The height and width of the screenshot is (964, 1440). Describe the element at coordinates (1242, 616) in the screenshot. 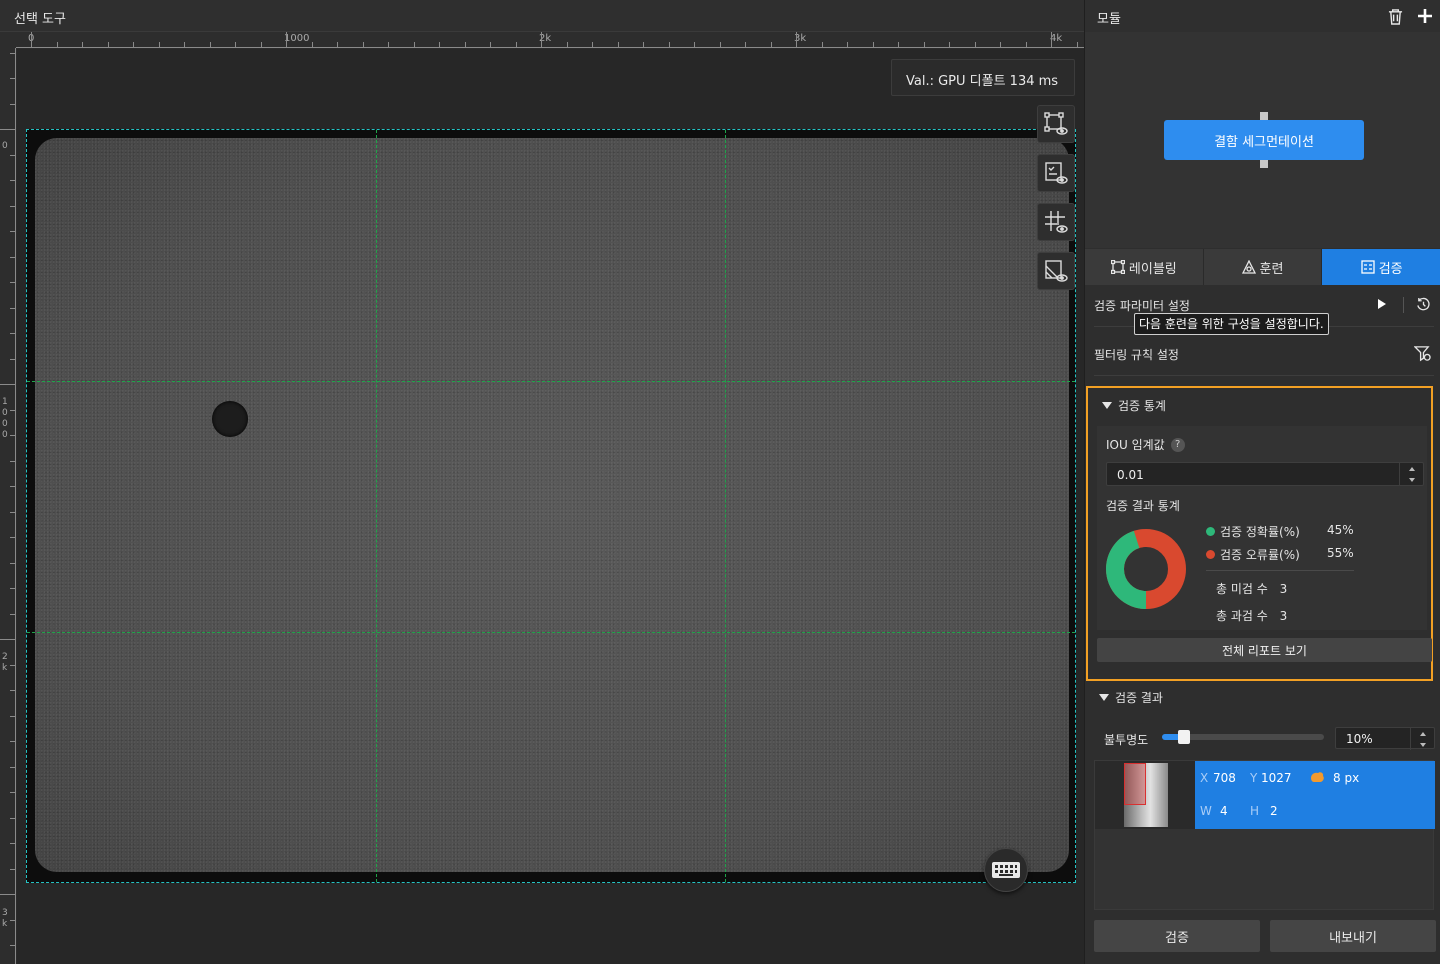

I see `over-label: 총 과검 수` at that location.